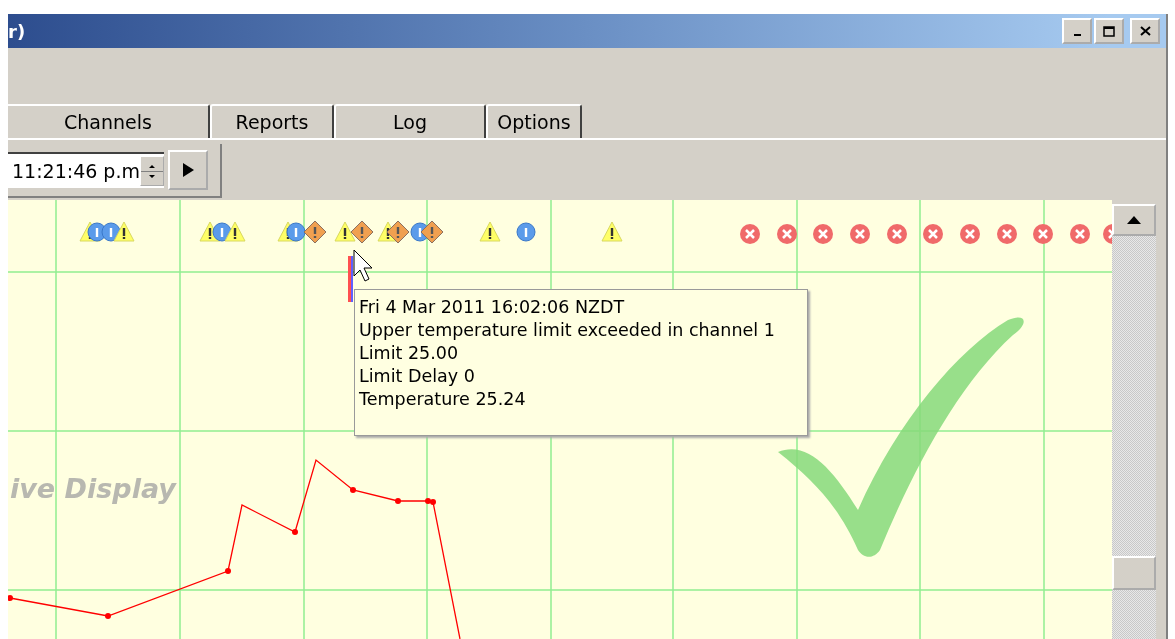 This screenshot has height=639, width=1175. Describe the element at coordinates (363, 265) in the screenshot. I see `mouse-cursor-icon` at that location.